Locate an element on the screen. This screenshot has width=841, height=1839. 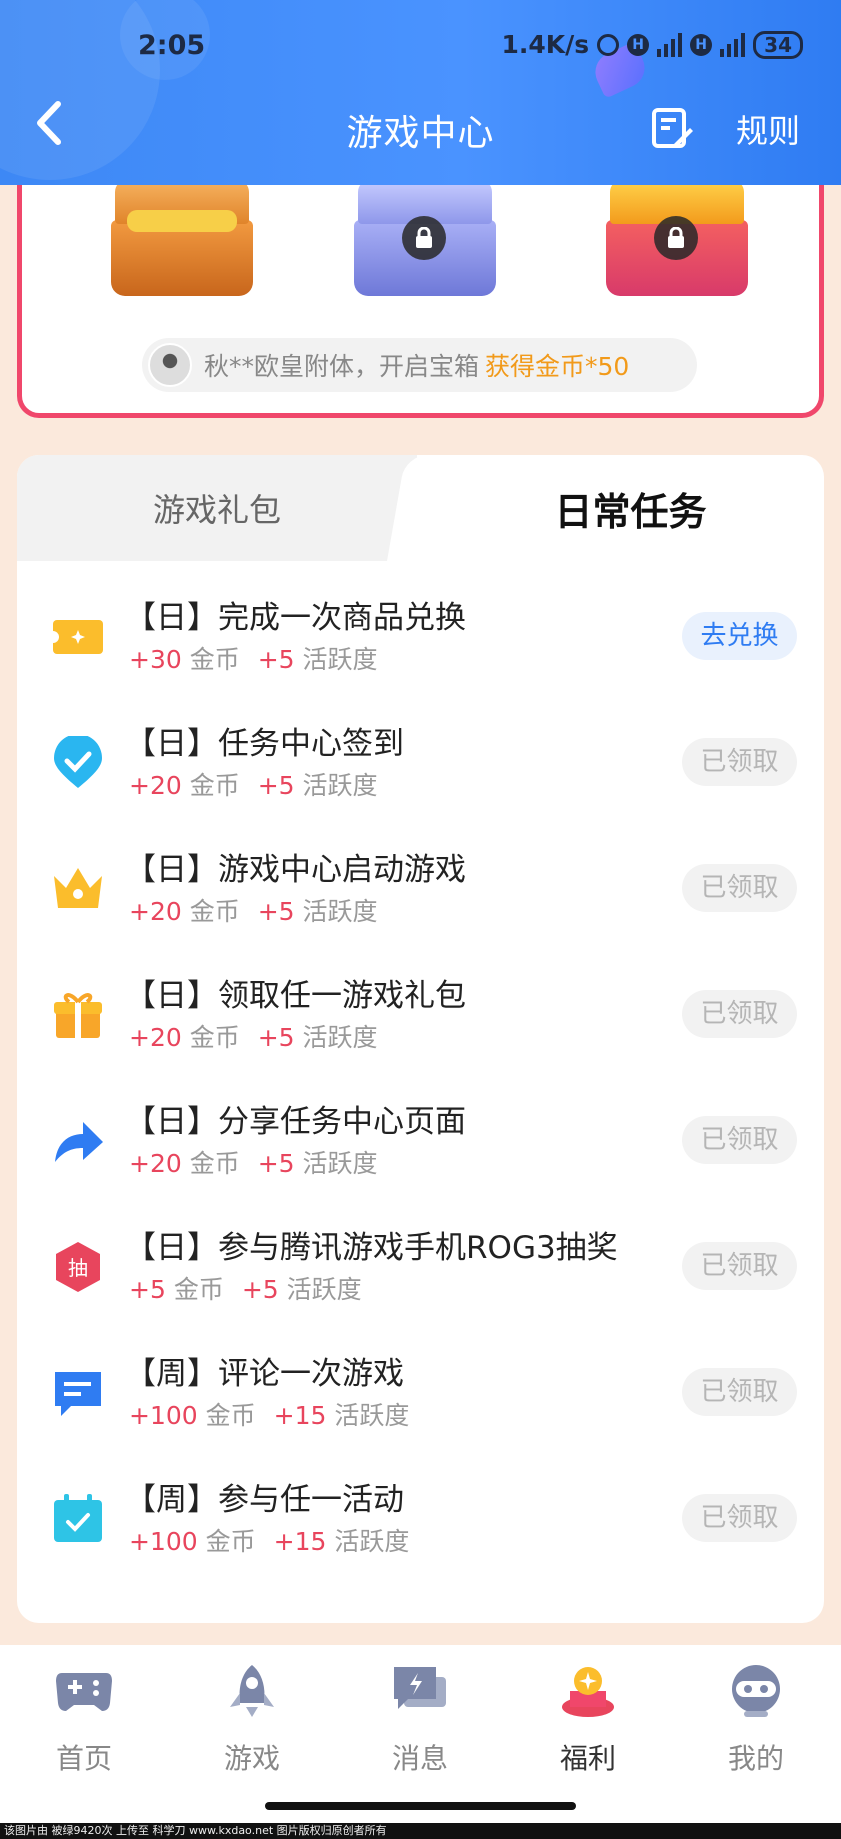
edit-note-icon is located at coordinates (672, 128).